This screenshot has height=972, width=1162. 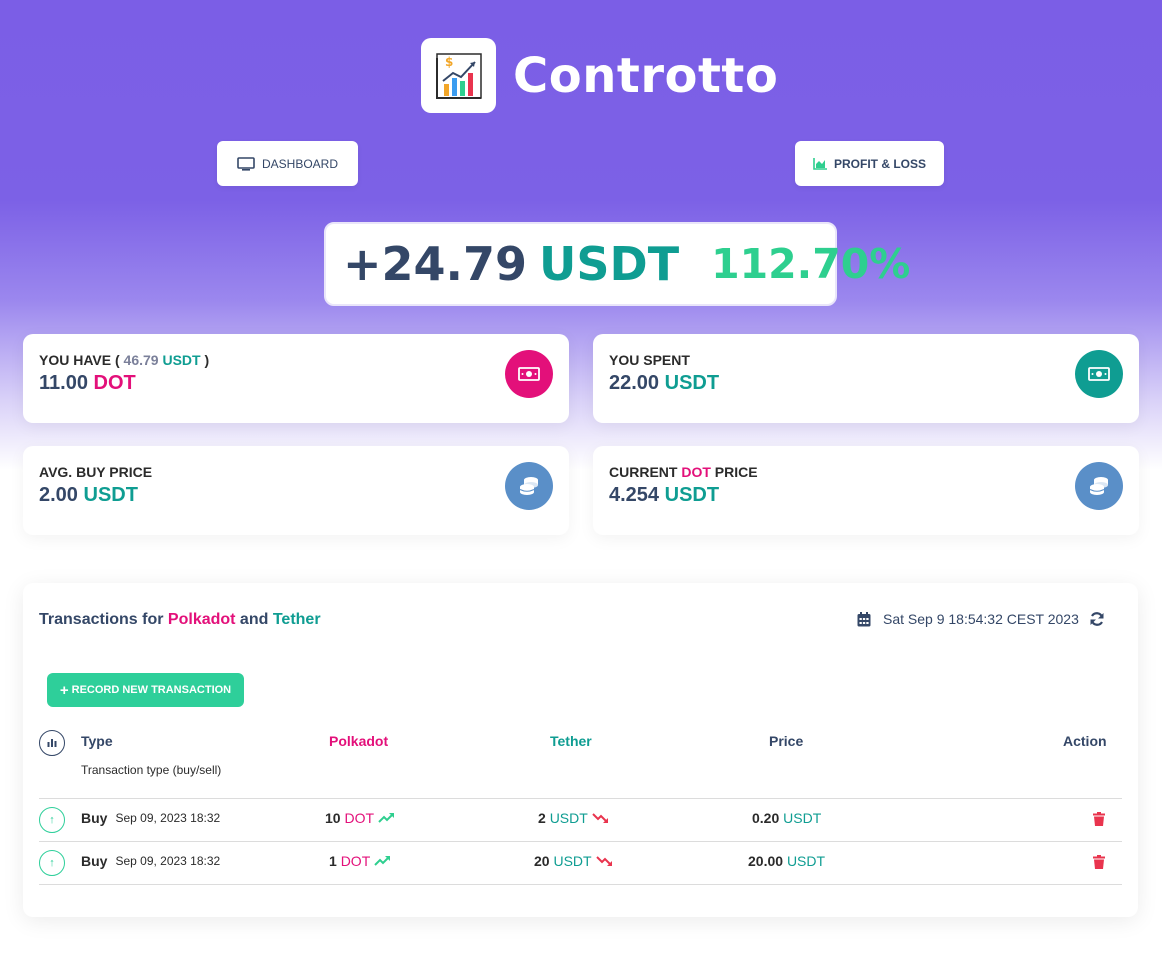 What do you see at coordinates (151, 690) in the screenshot?
I see `record-transaction-label: RECORD NEW TRANSACTION` at bounding box center [151, 690].